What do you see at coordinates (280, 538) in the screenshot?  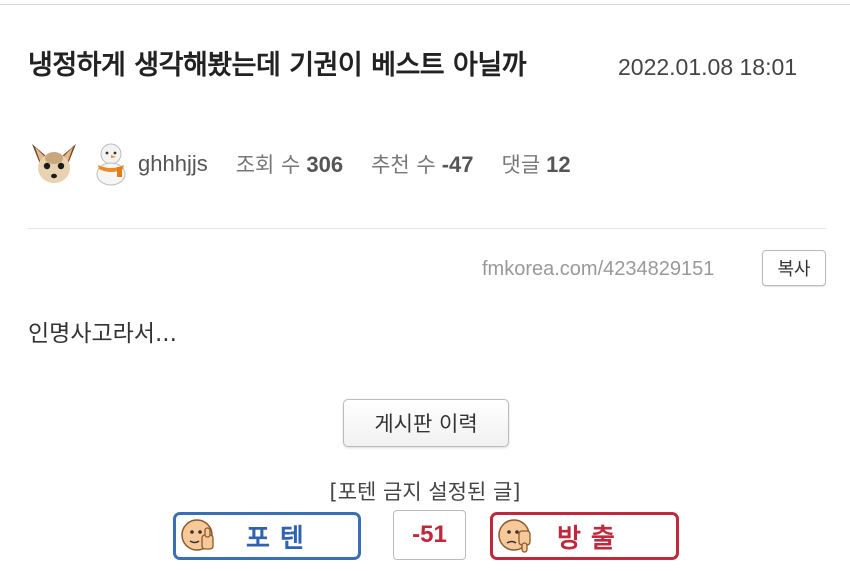 I see `poten-label: 포텐` at bounding box center [280, 538].